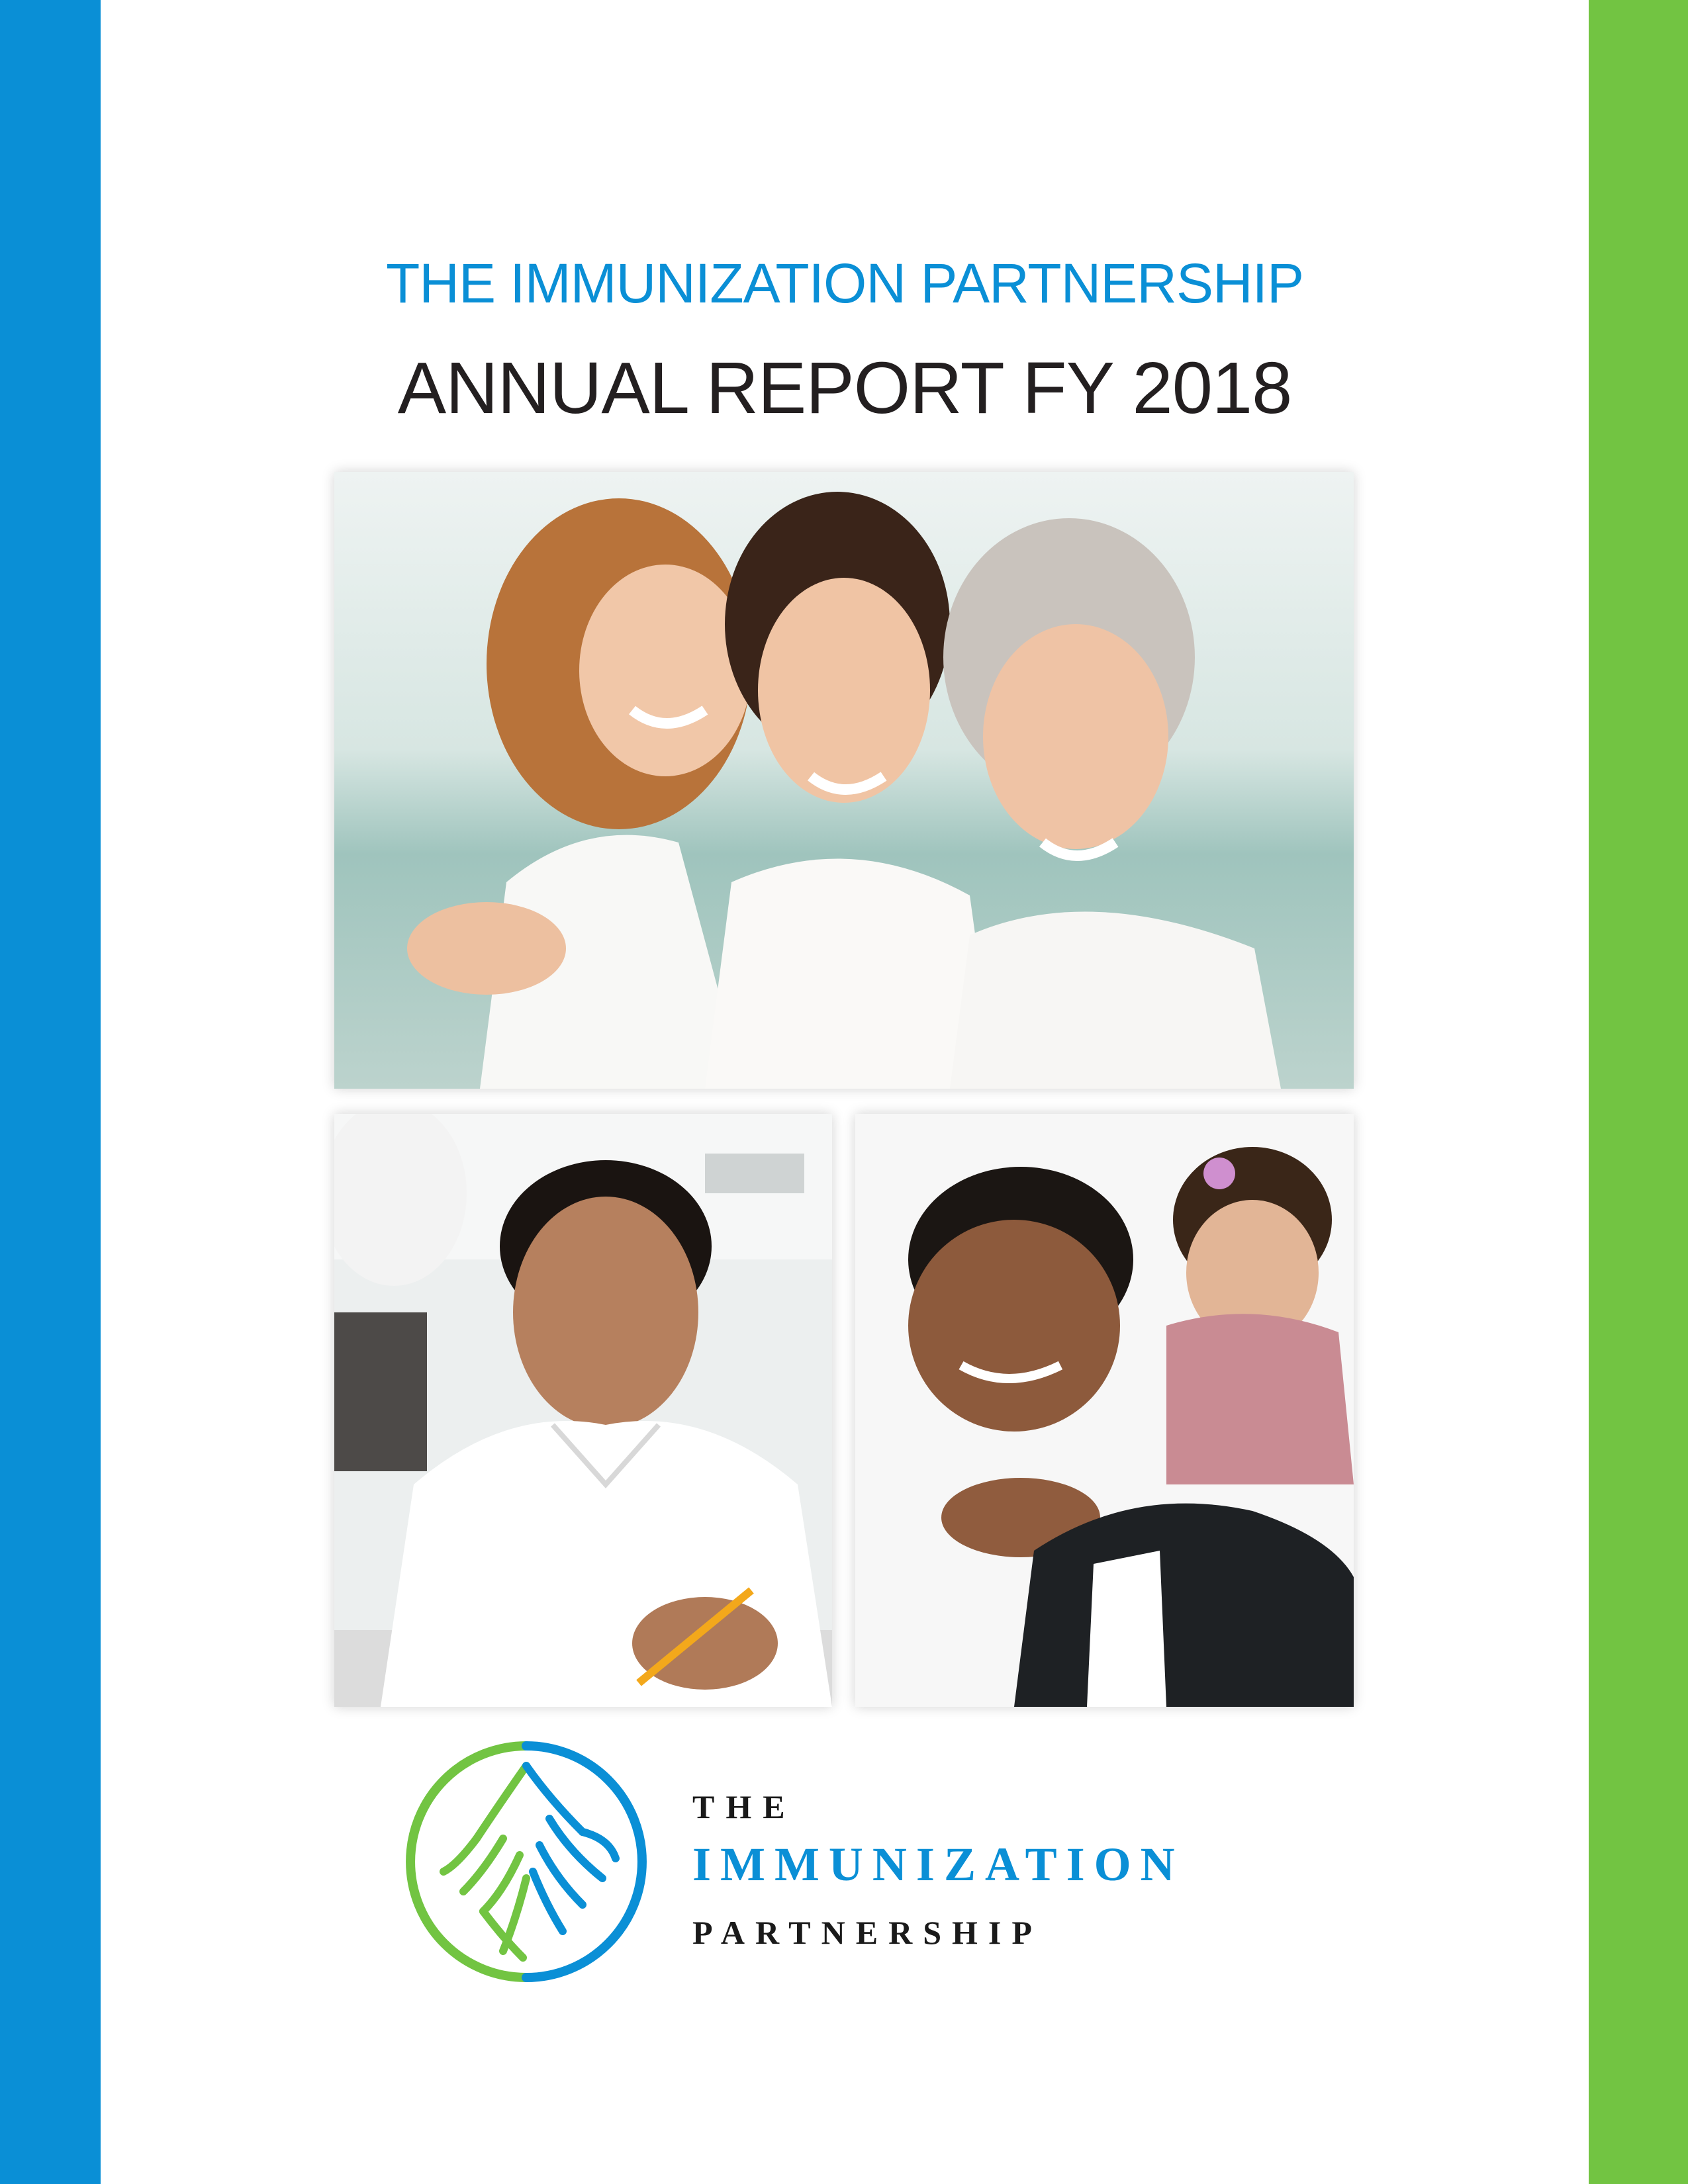  What do you see at coordinates (1638, 1092) in the screenshot?
I see `right-green-bar` at bounding box center [1638, 1092].